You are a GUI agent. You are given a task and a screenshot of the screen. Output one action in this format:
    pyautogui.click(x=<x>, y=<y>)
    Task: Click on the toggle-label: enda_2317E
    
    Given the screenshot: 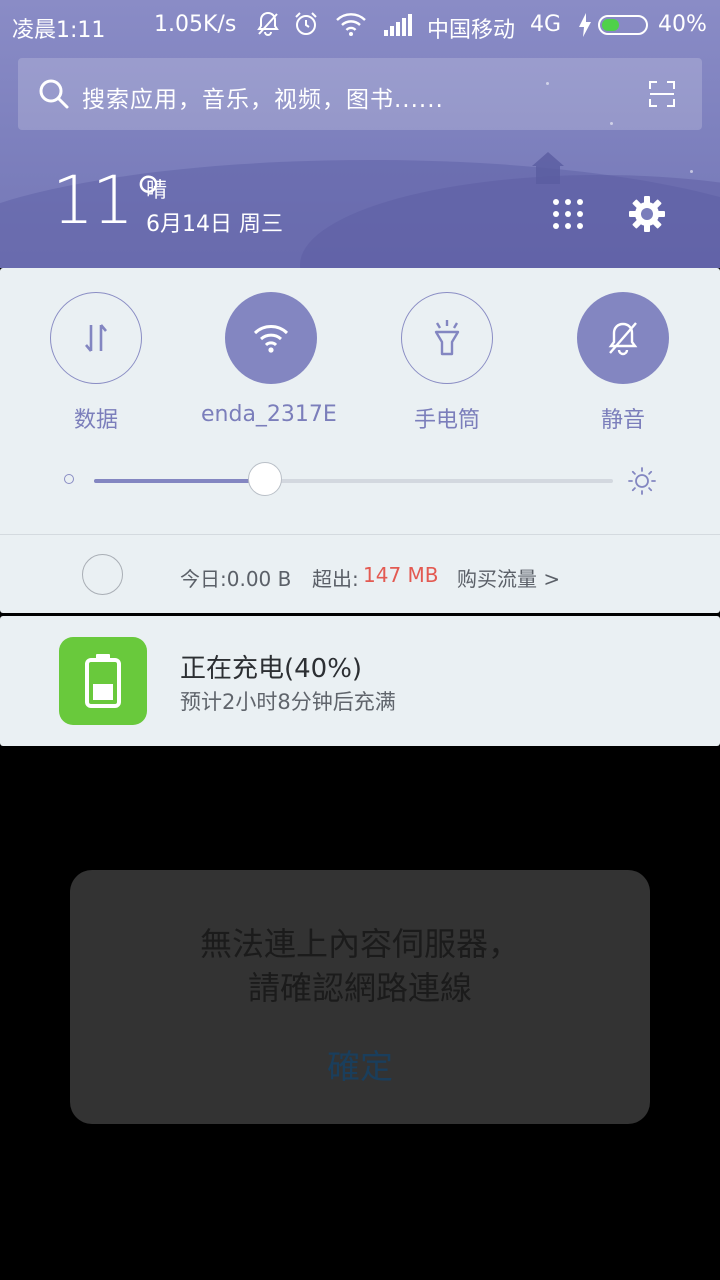 What is the action you would take?
    pyautogui.click(x=269, y=414)
    